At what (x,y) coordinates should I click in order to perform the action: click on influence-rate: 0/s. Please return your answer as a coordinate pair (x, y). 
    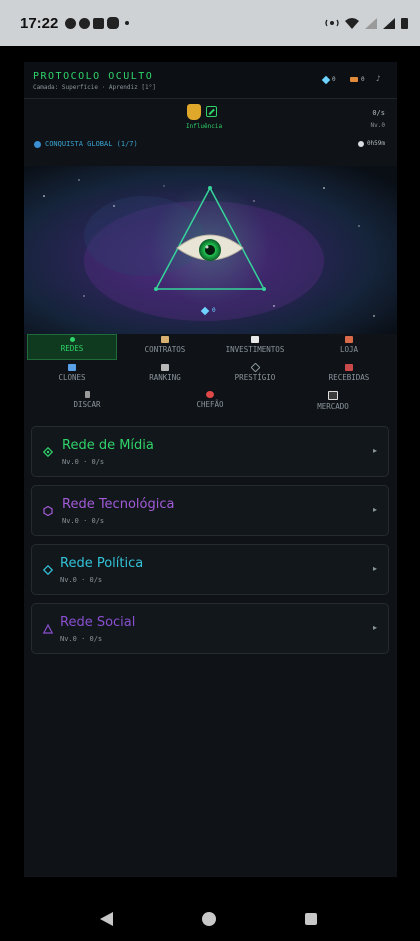
    Looking at the image, I should click on (378, 113).